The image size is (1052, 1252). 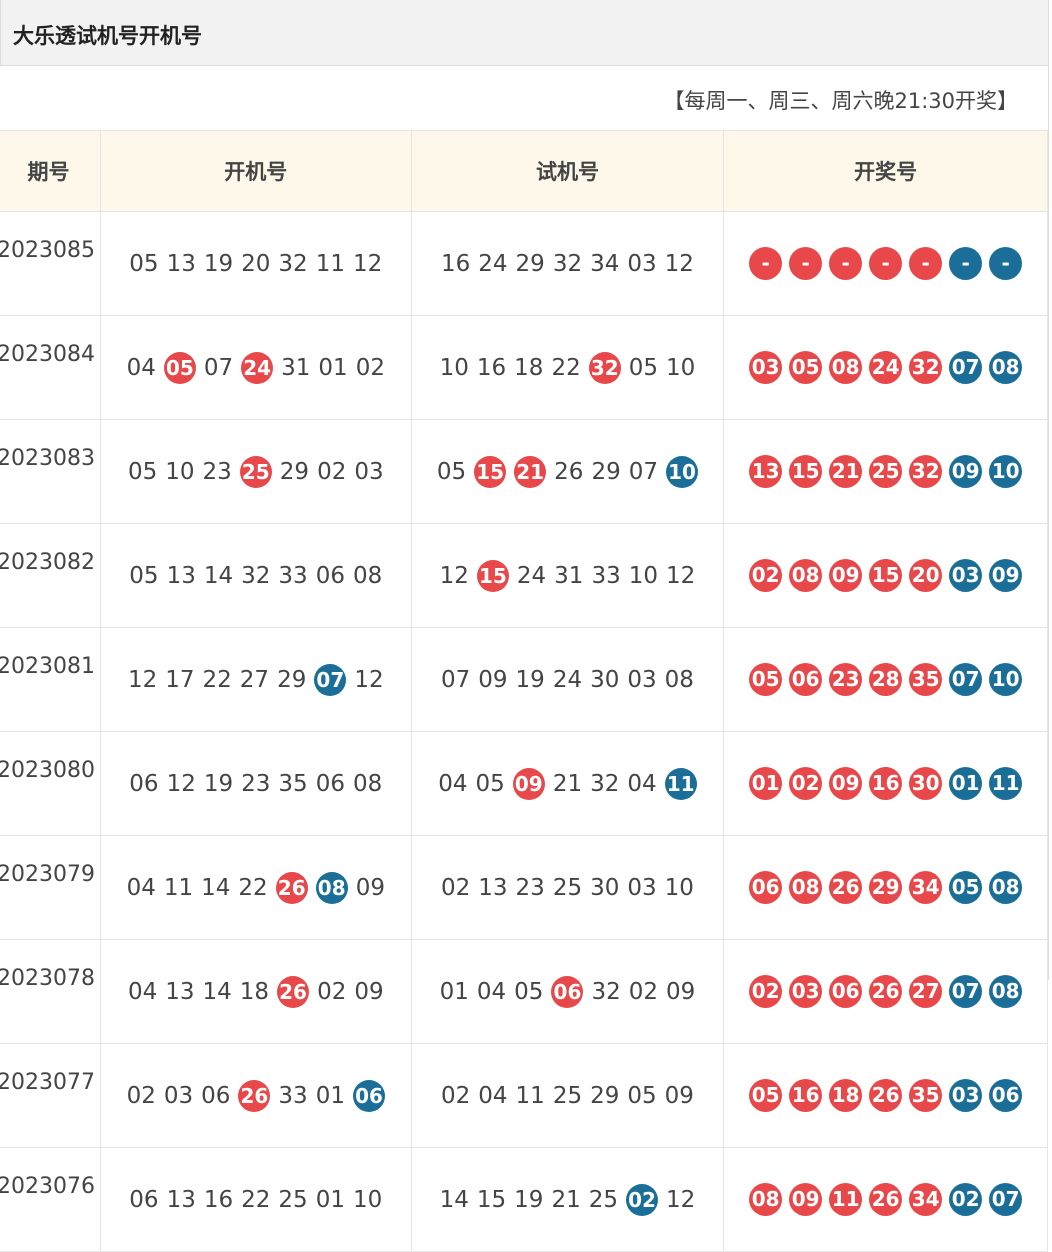 What do you see at coordinates (493, 887) in the screenshot?
I see `number: 13` at bounding box center [493, 887].